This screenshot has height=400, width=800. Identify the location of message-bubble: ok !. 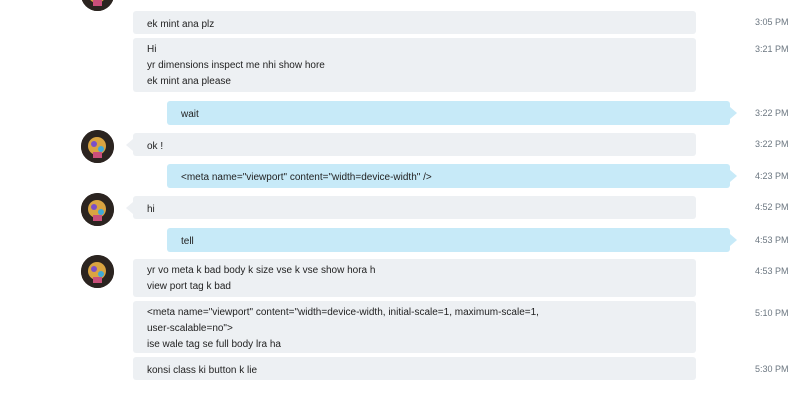
(411, 144).